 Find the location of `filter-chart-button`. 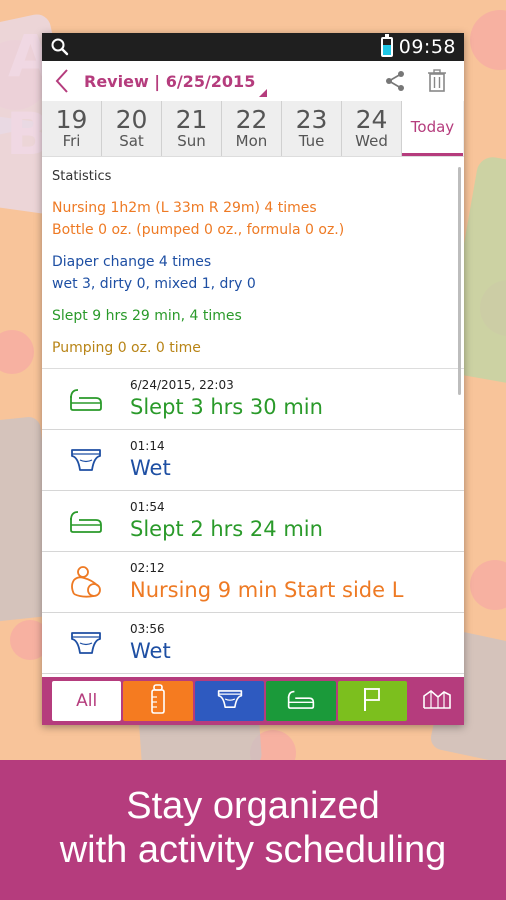

filter-chart-button is located at coordinates (437, 701).